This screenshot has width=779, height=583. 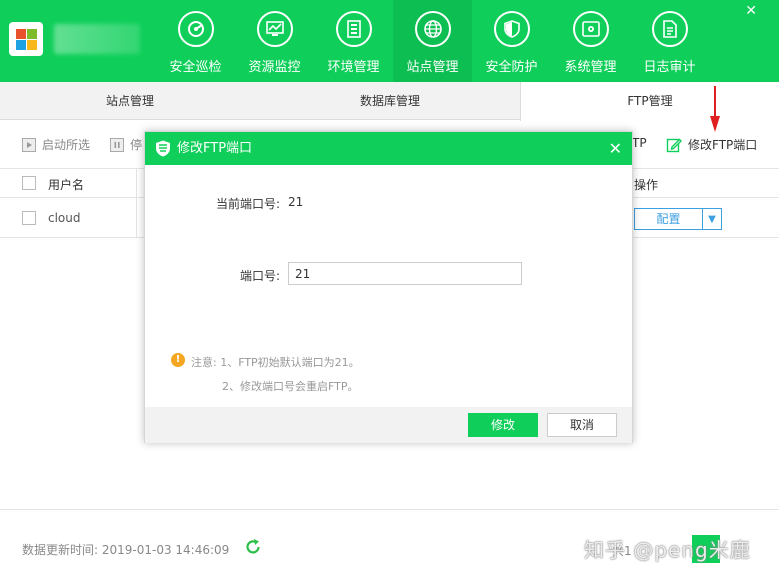 What do you see at coordinates (512, 29) in the screenshot?
I see `shield-icon` at bounding box center [512, 29].